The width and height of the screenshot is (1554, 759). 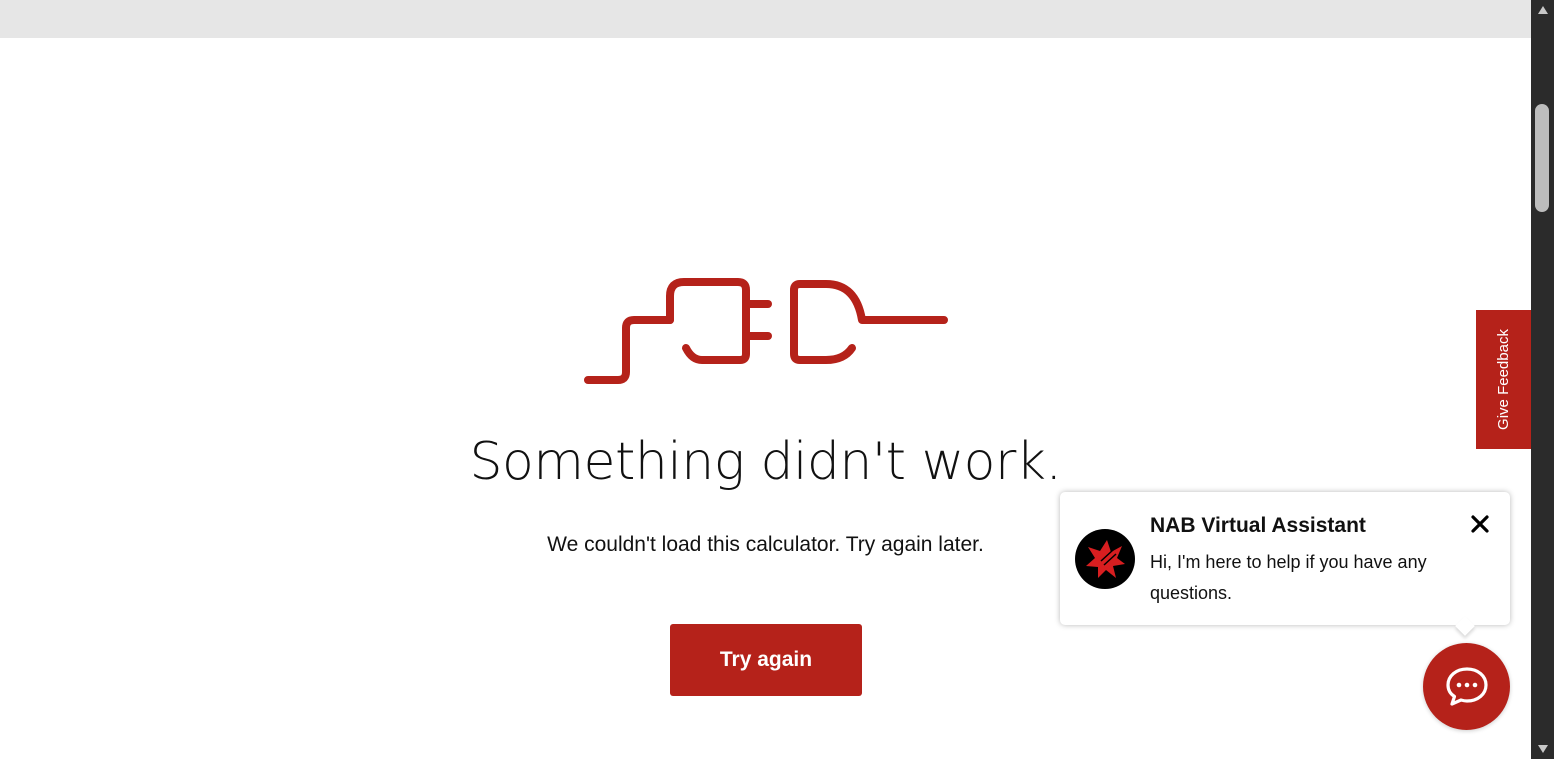 I want to click on chat-bubble-icon, so click(x=1466, y=686).